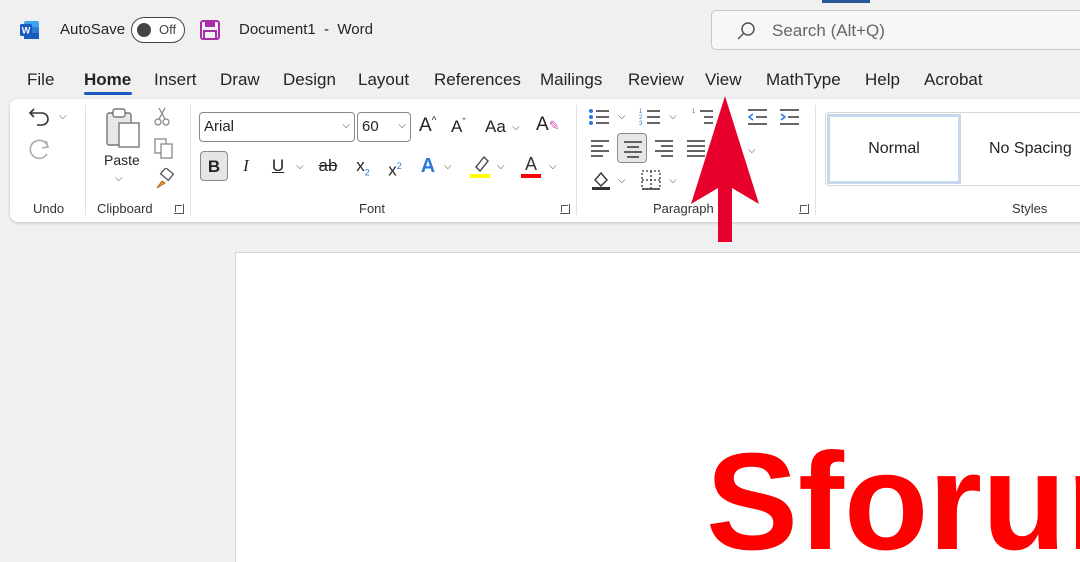 The width and height of the screenshot is (1080, 562). I want to click on word-logo-icon: W, so click(29, 30).